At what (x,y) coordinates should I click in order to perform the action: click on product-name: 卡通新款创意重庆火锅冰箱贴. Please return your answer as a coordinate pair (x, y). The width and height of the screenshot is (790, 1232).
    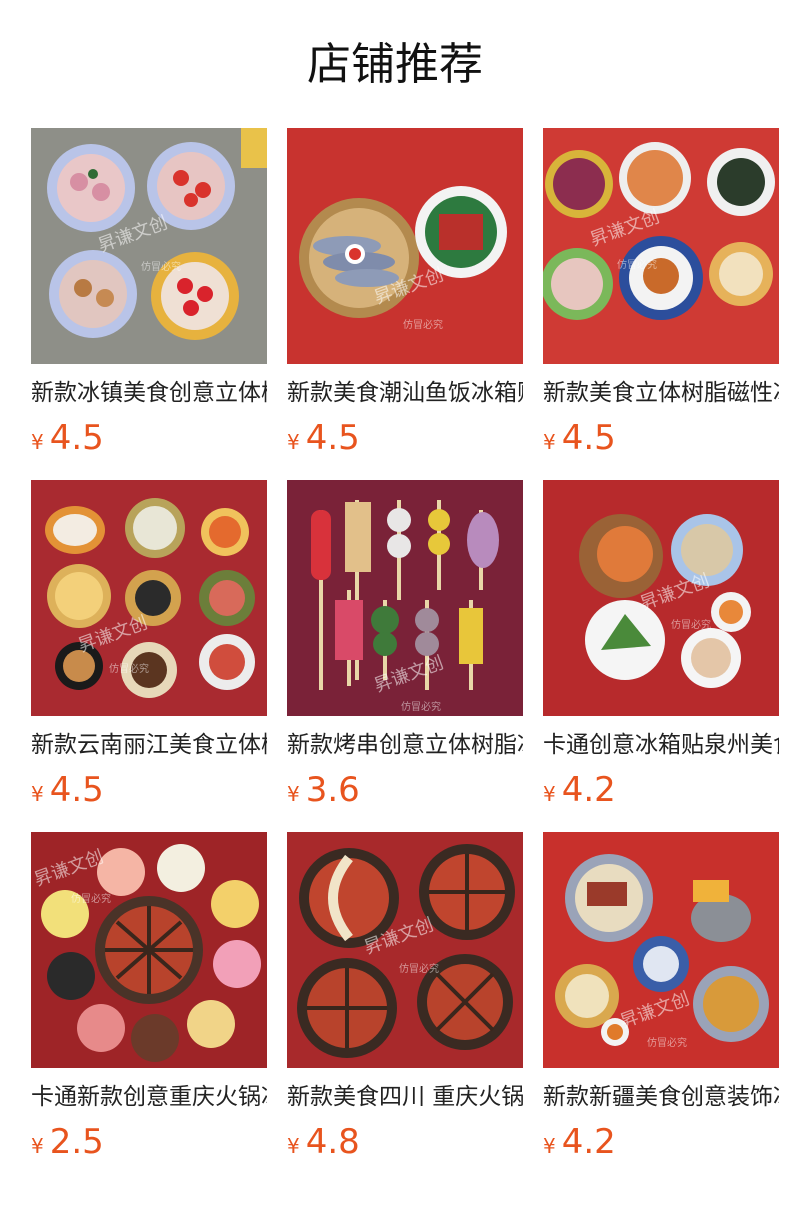
    Looking at the image, I should click on (149, 1097).